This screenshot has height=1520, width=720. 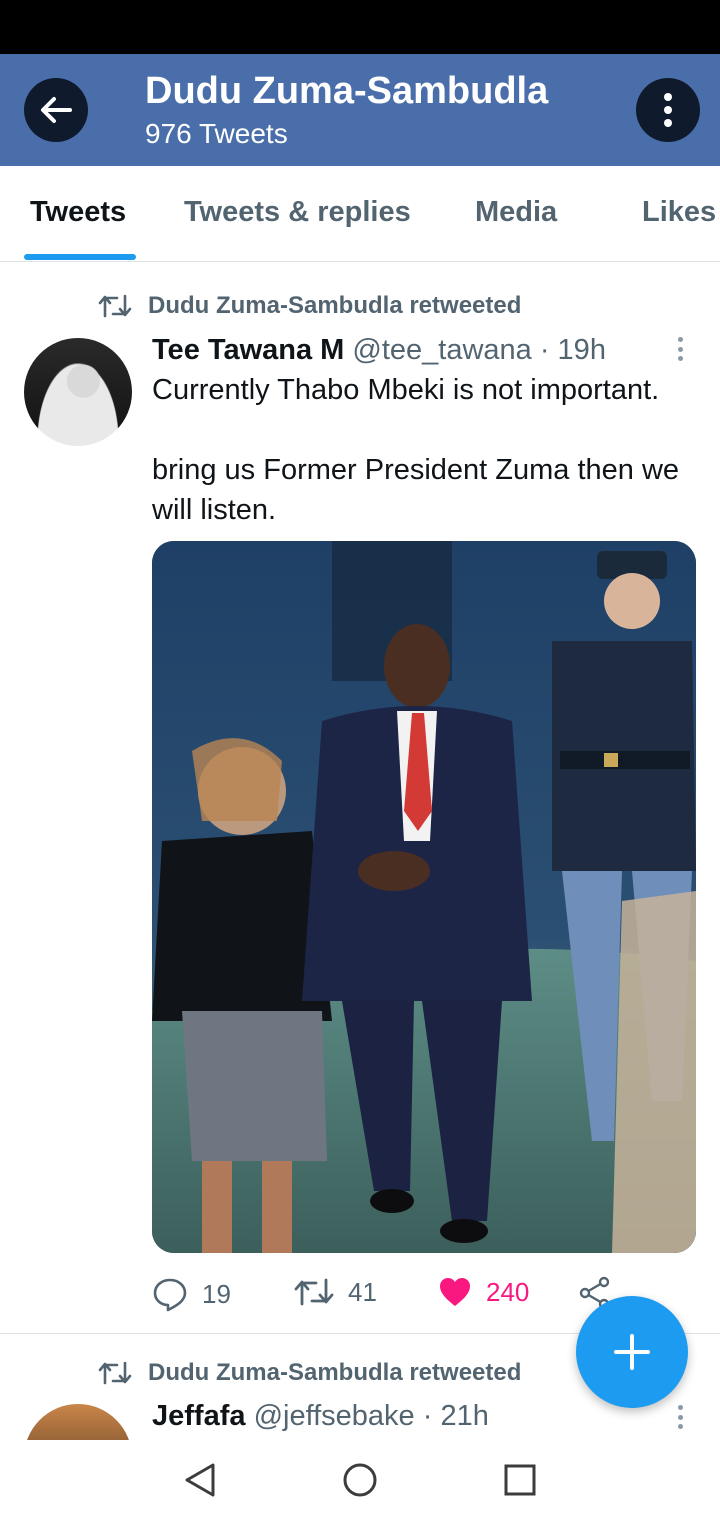 What do you see at coordinates (362, 1291) in the screenshot?
I see `retweet-count: 41` at bounding box center [362, 1291].